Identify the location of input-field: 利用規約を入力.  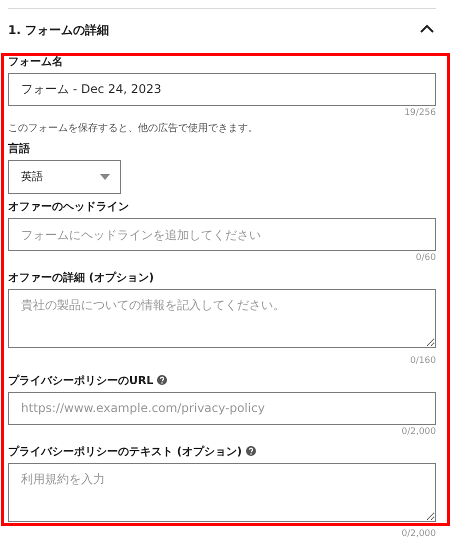
(222, 492).